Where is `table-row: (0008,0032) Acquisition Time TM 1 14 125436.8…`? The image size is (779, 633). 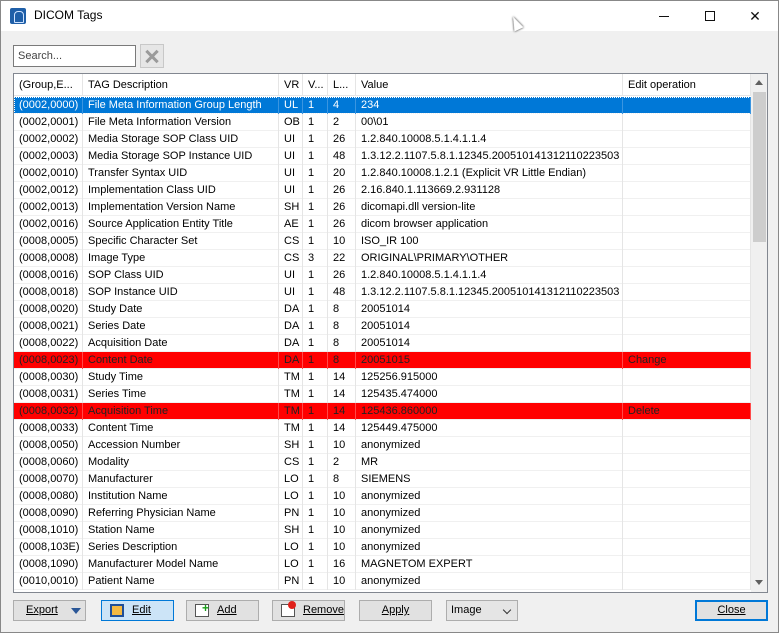
table-row: (0008,0032) Acquisition Time TM 1 14 125436.8… is located at coordinates (382, 411).